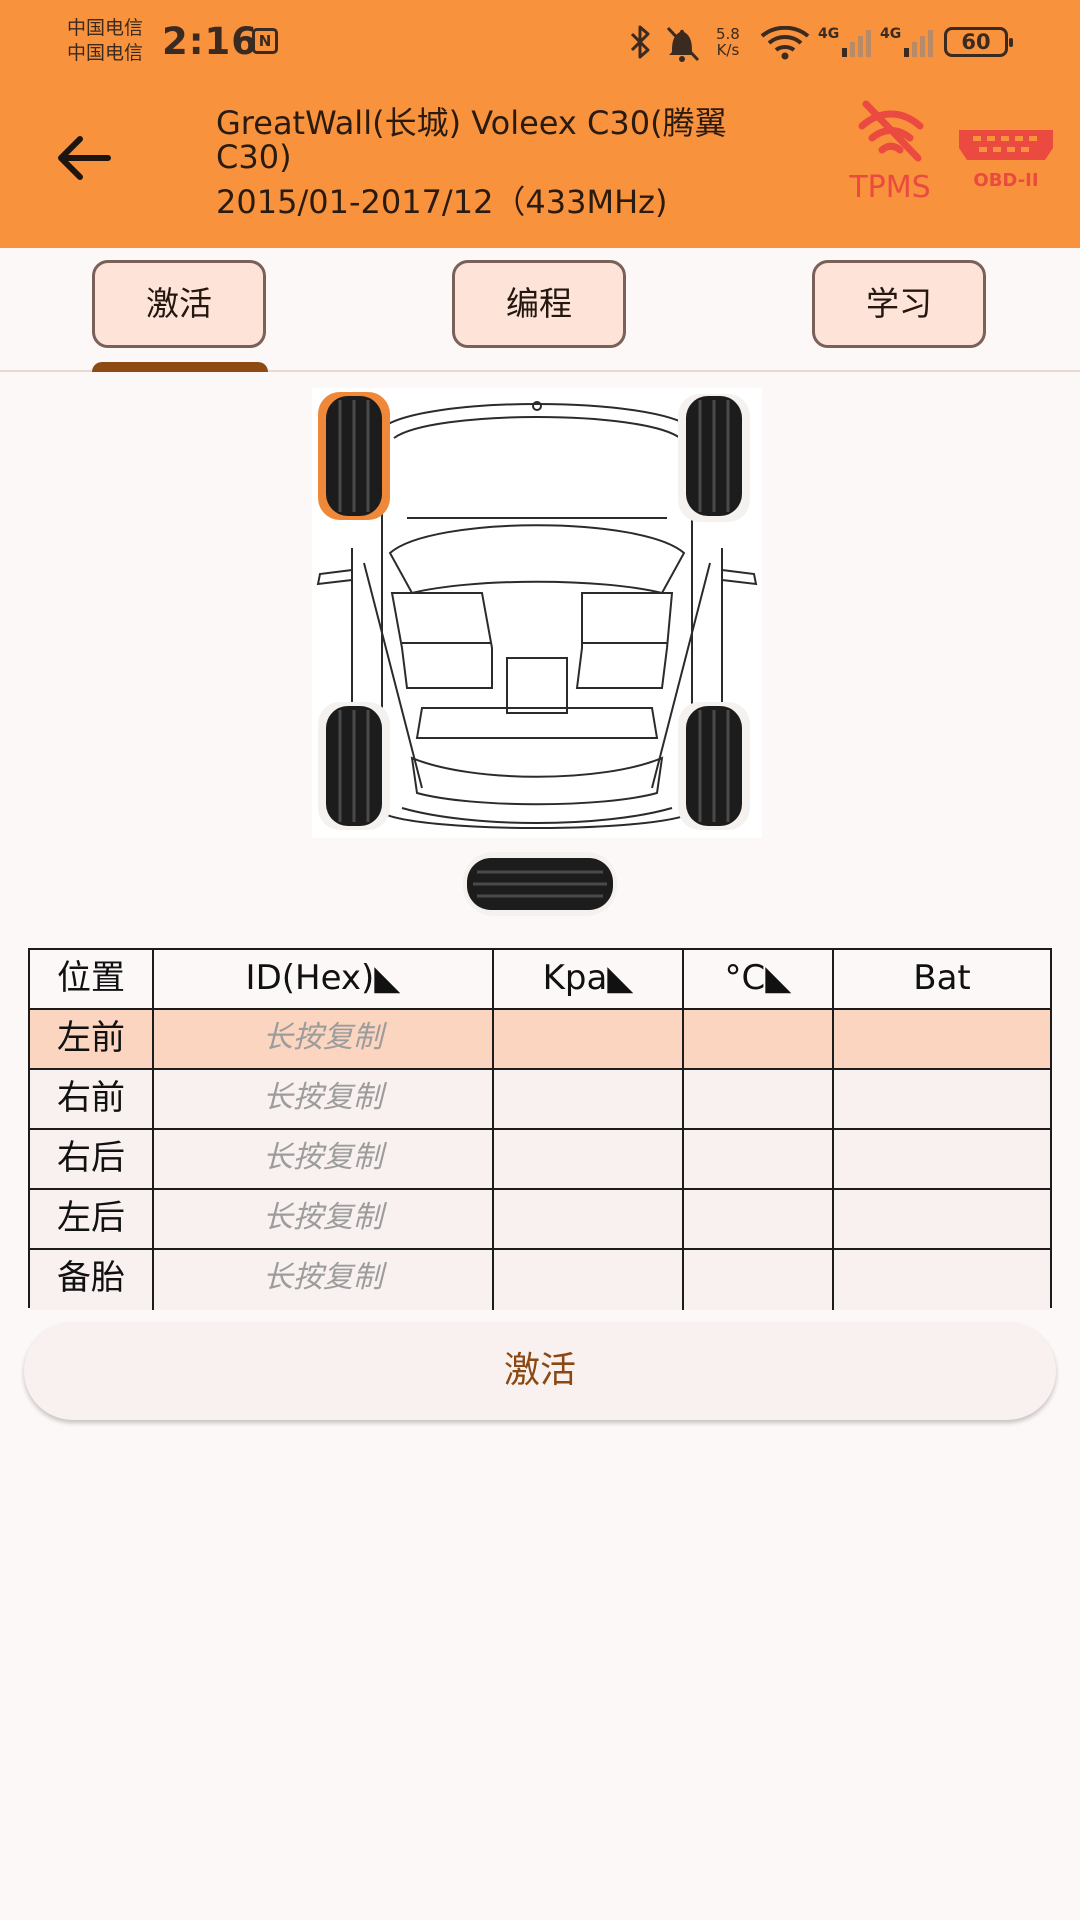  What do you see at coordinates (759, 980) in the screenshot?
I see `header-temp: °C◣` at bounding box center [759, 980].